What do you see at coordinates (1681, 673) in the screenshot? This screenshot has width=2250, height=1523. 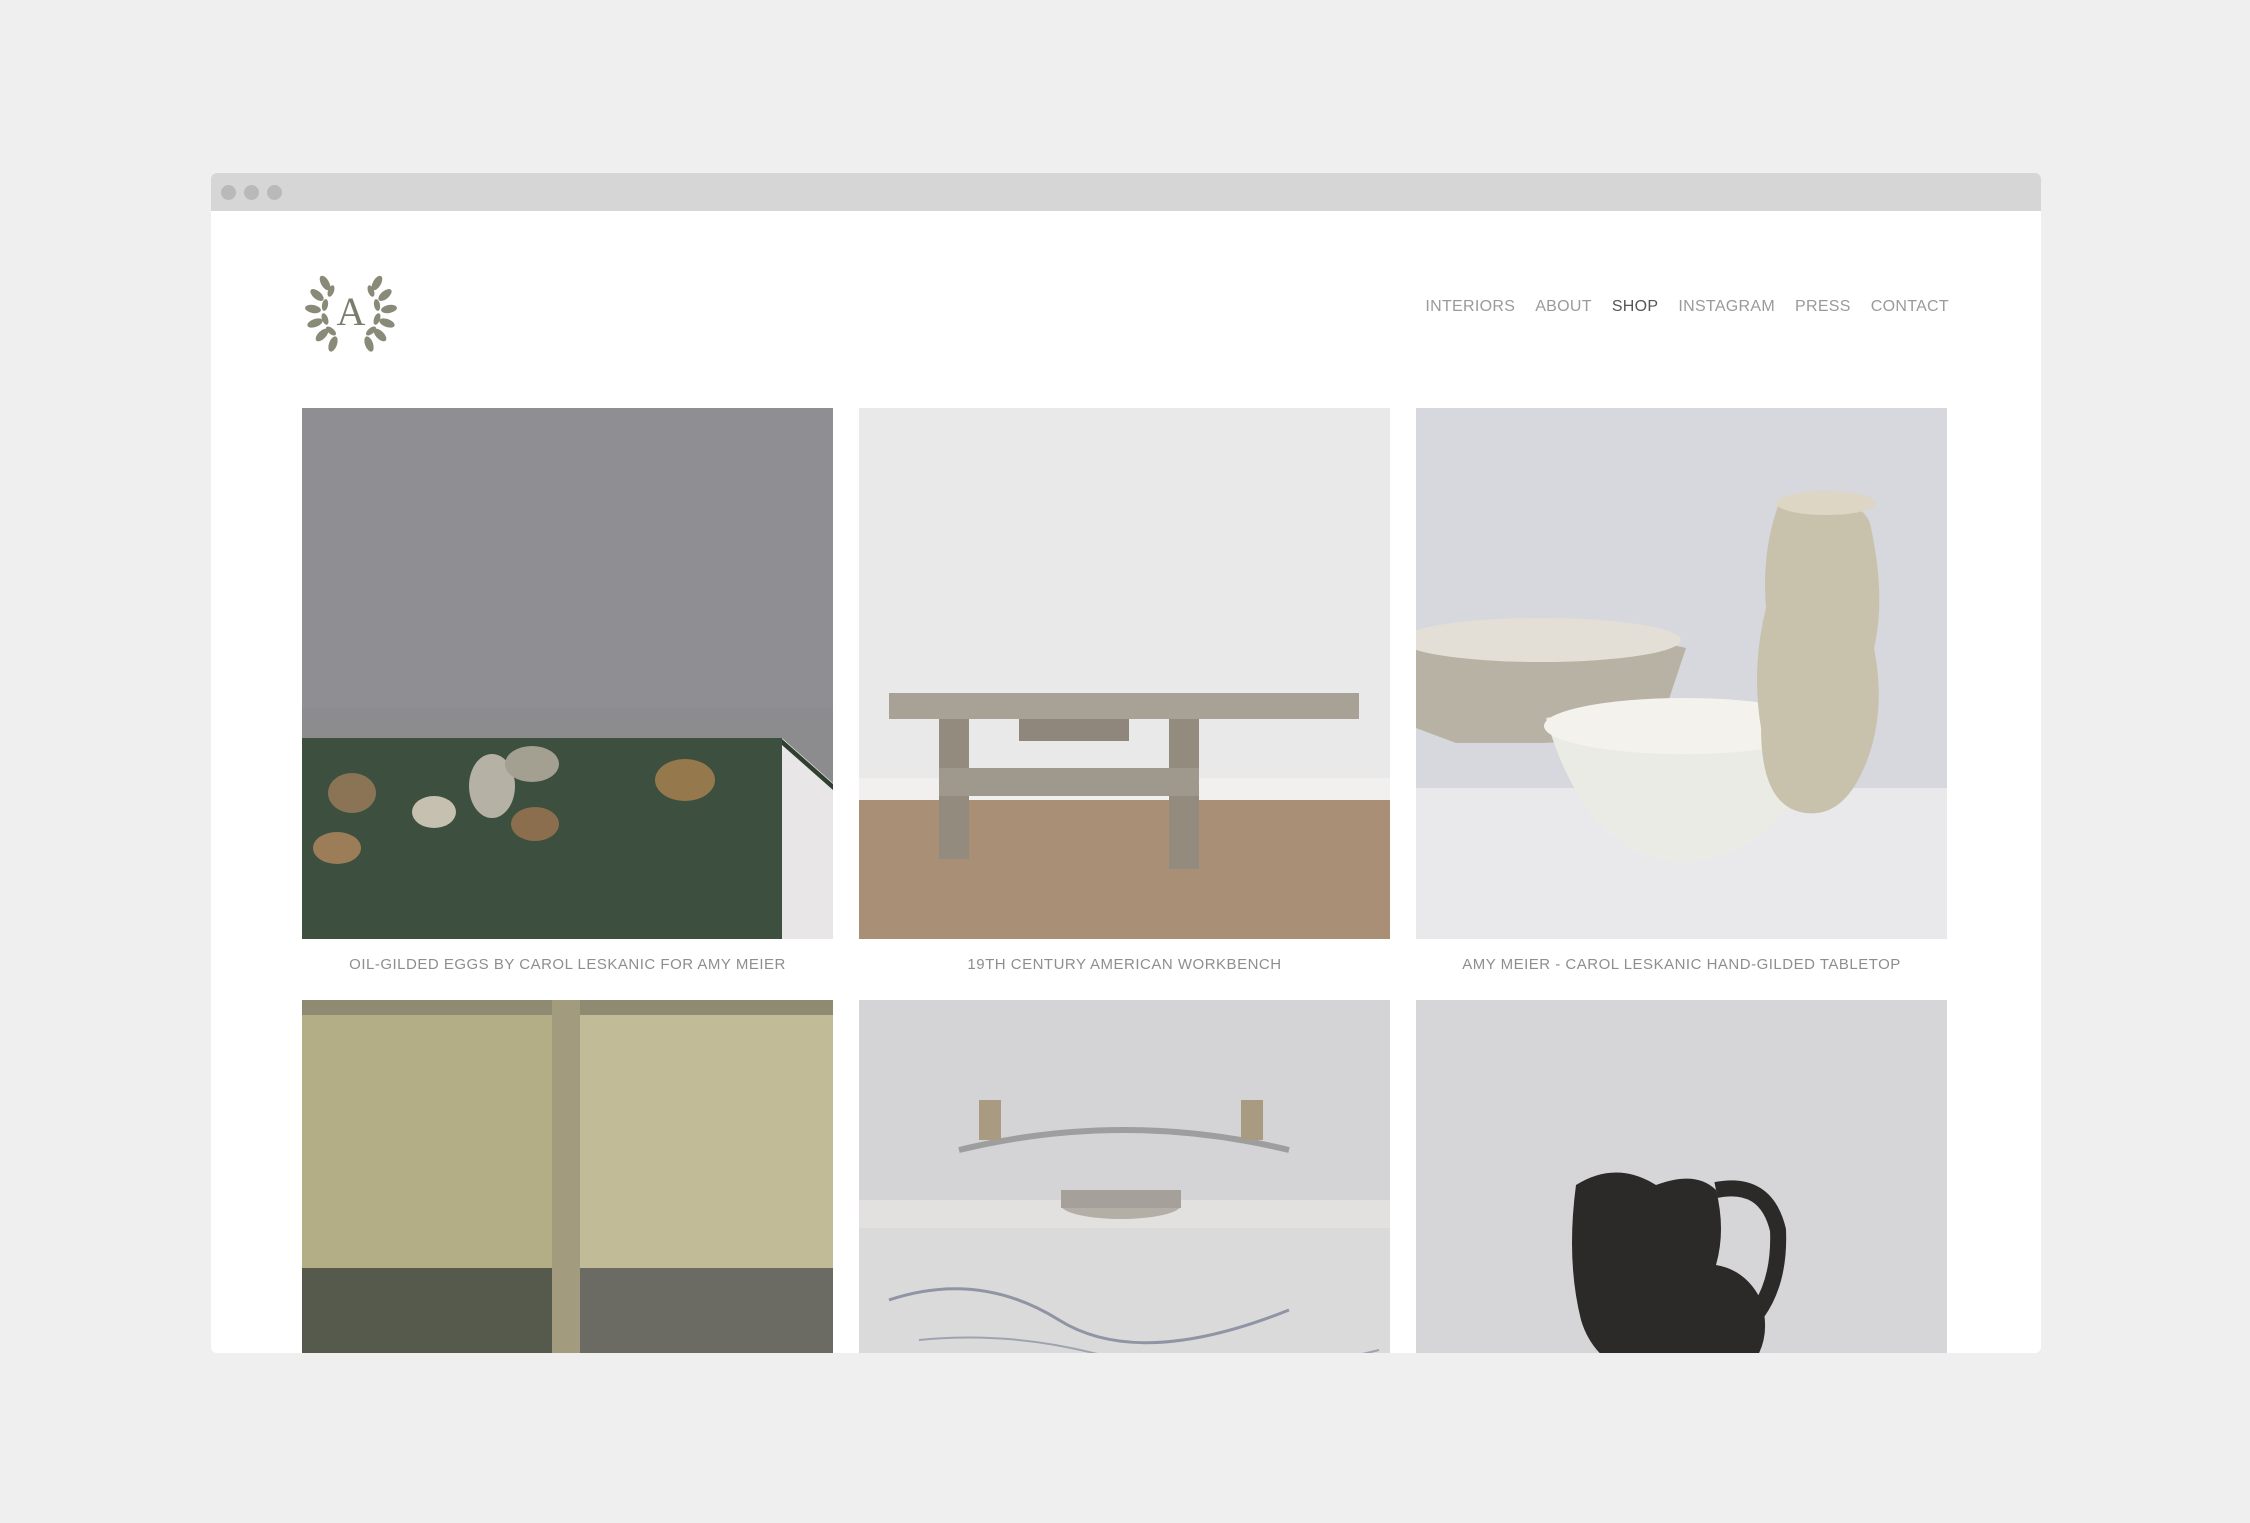 I see `product-image-tabletop` at bounding box center [1681, 673].